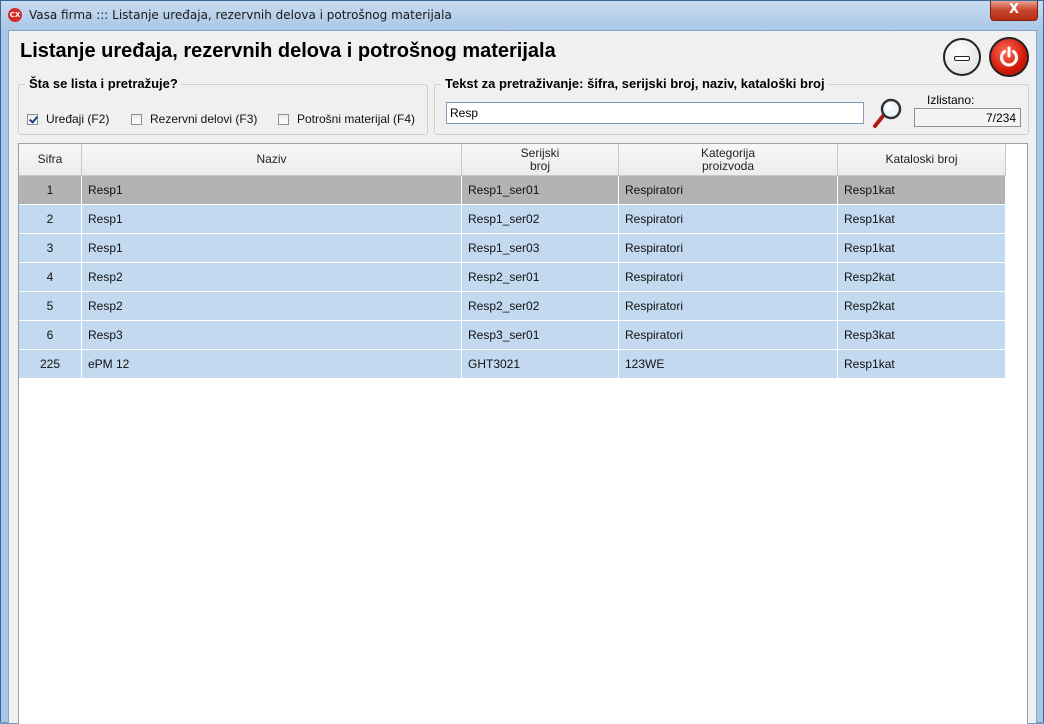 The height and width of the screenshot is (724, 1044). Describe the element at coordinates (540, 248) in the screenshot. I see `cell-serijski-broj: Resp1_ser03` at that location.